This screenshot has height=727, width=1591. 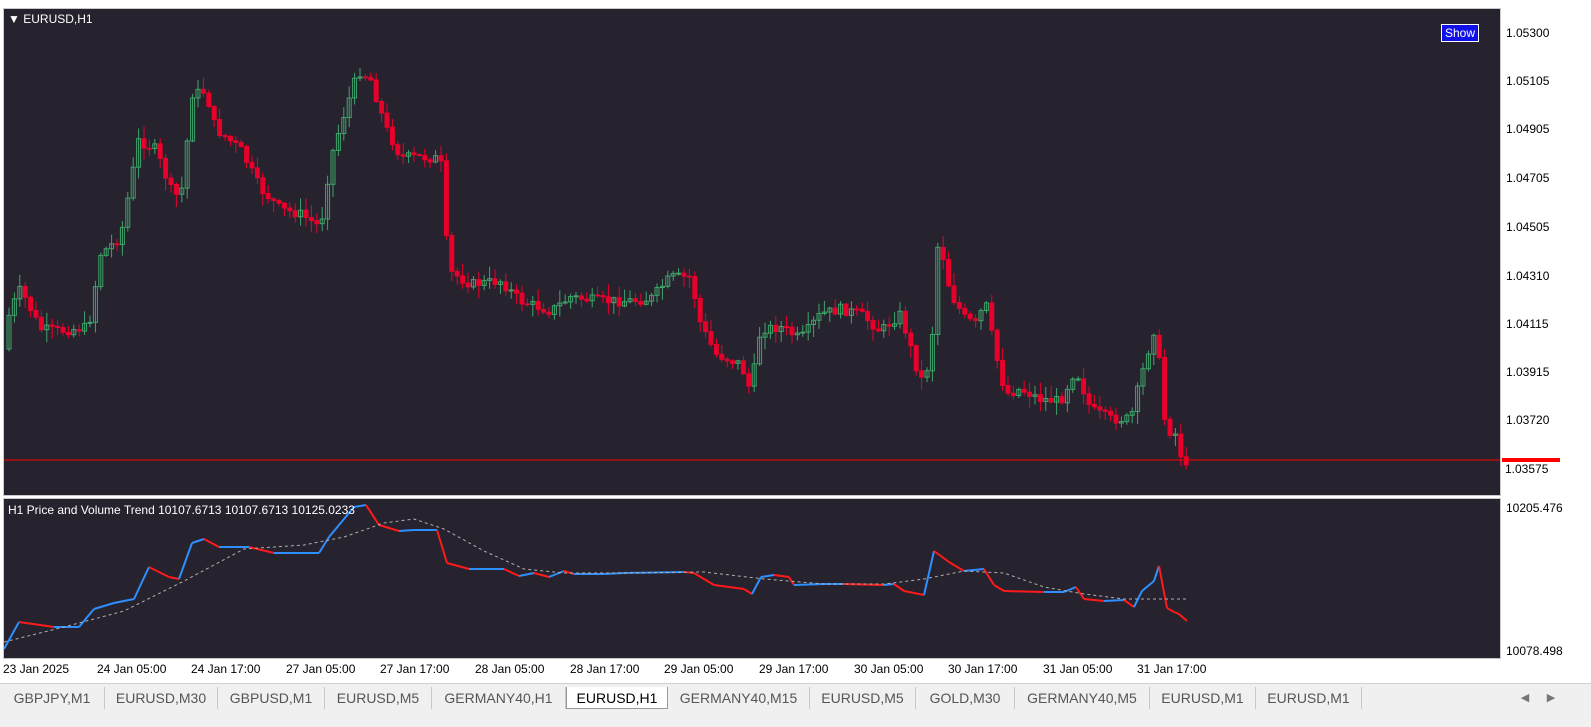 I want to click on chart-tab: GERMANY40,M5, so click(x=1082, y=698).